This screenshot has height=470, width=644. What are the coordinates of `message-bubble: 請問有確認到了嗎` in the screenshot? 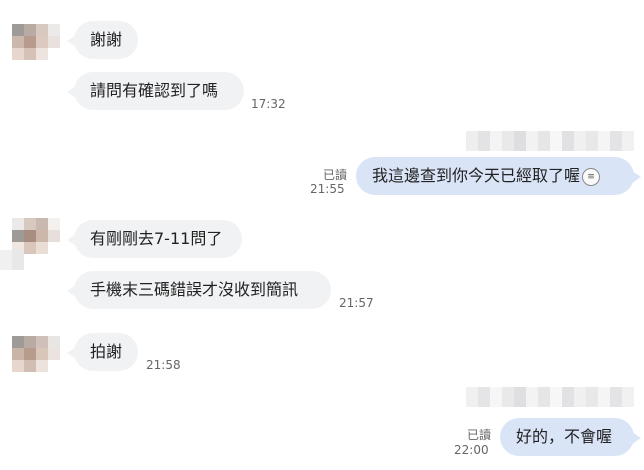 It's located at (155, 91).